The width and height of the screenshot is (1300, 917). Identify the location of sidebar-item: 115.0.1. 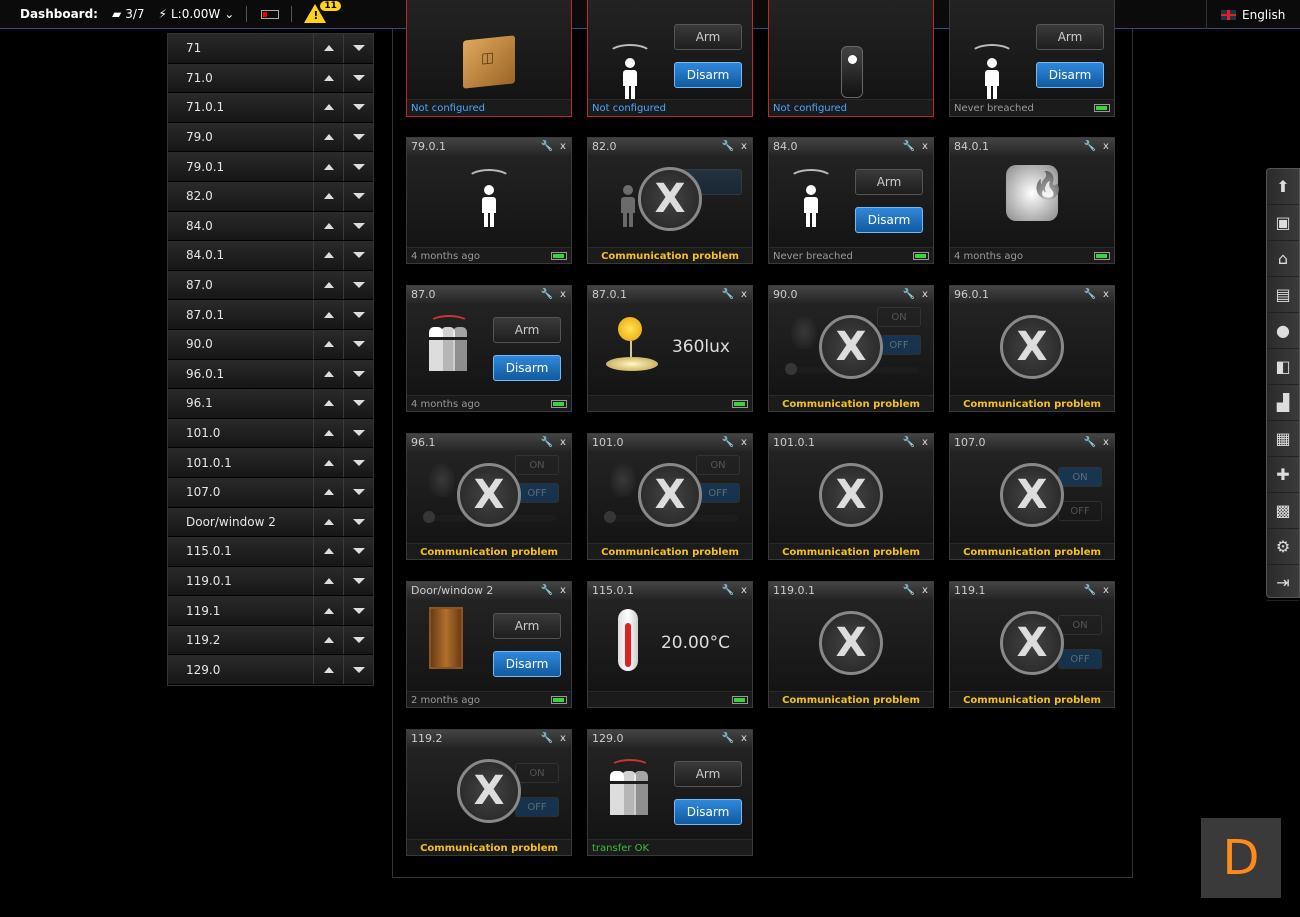
(270, 552).